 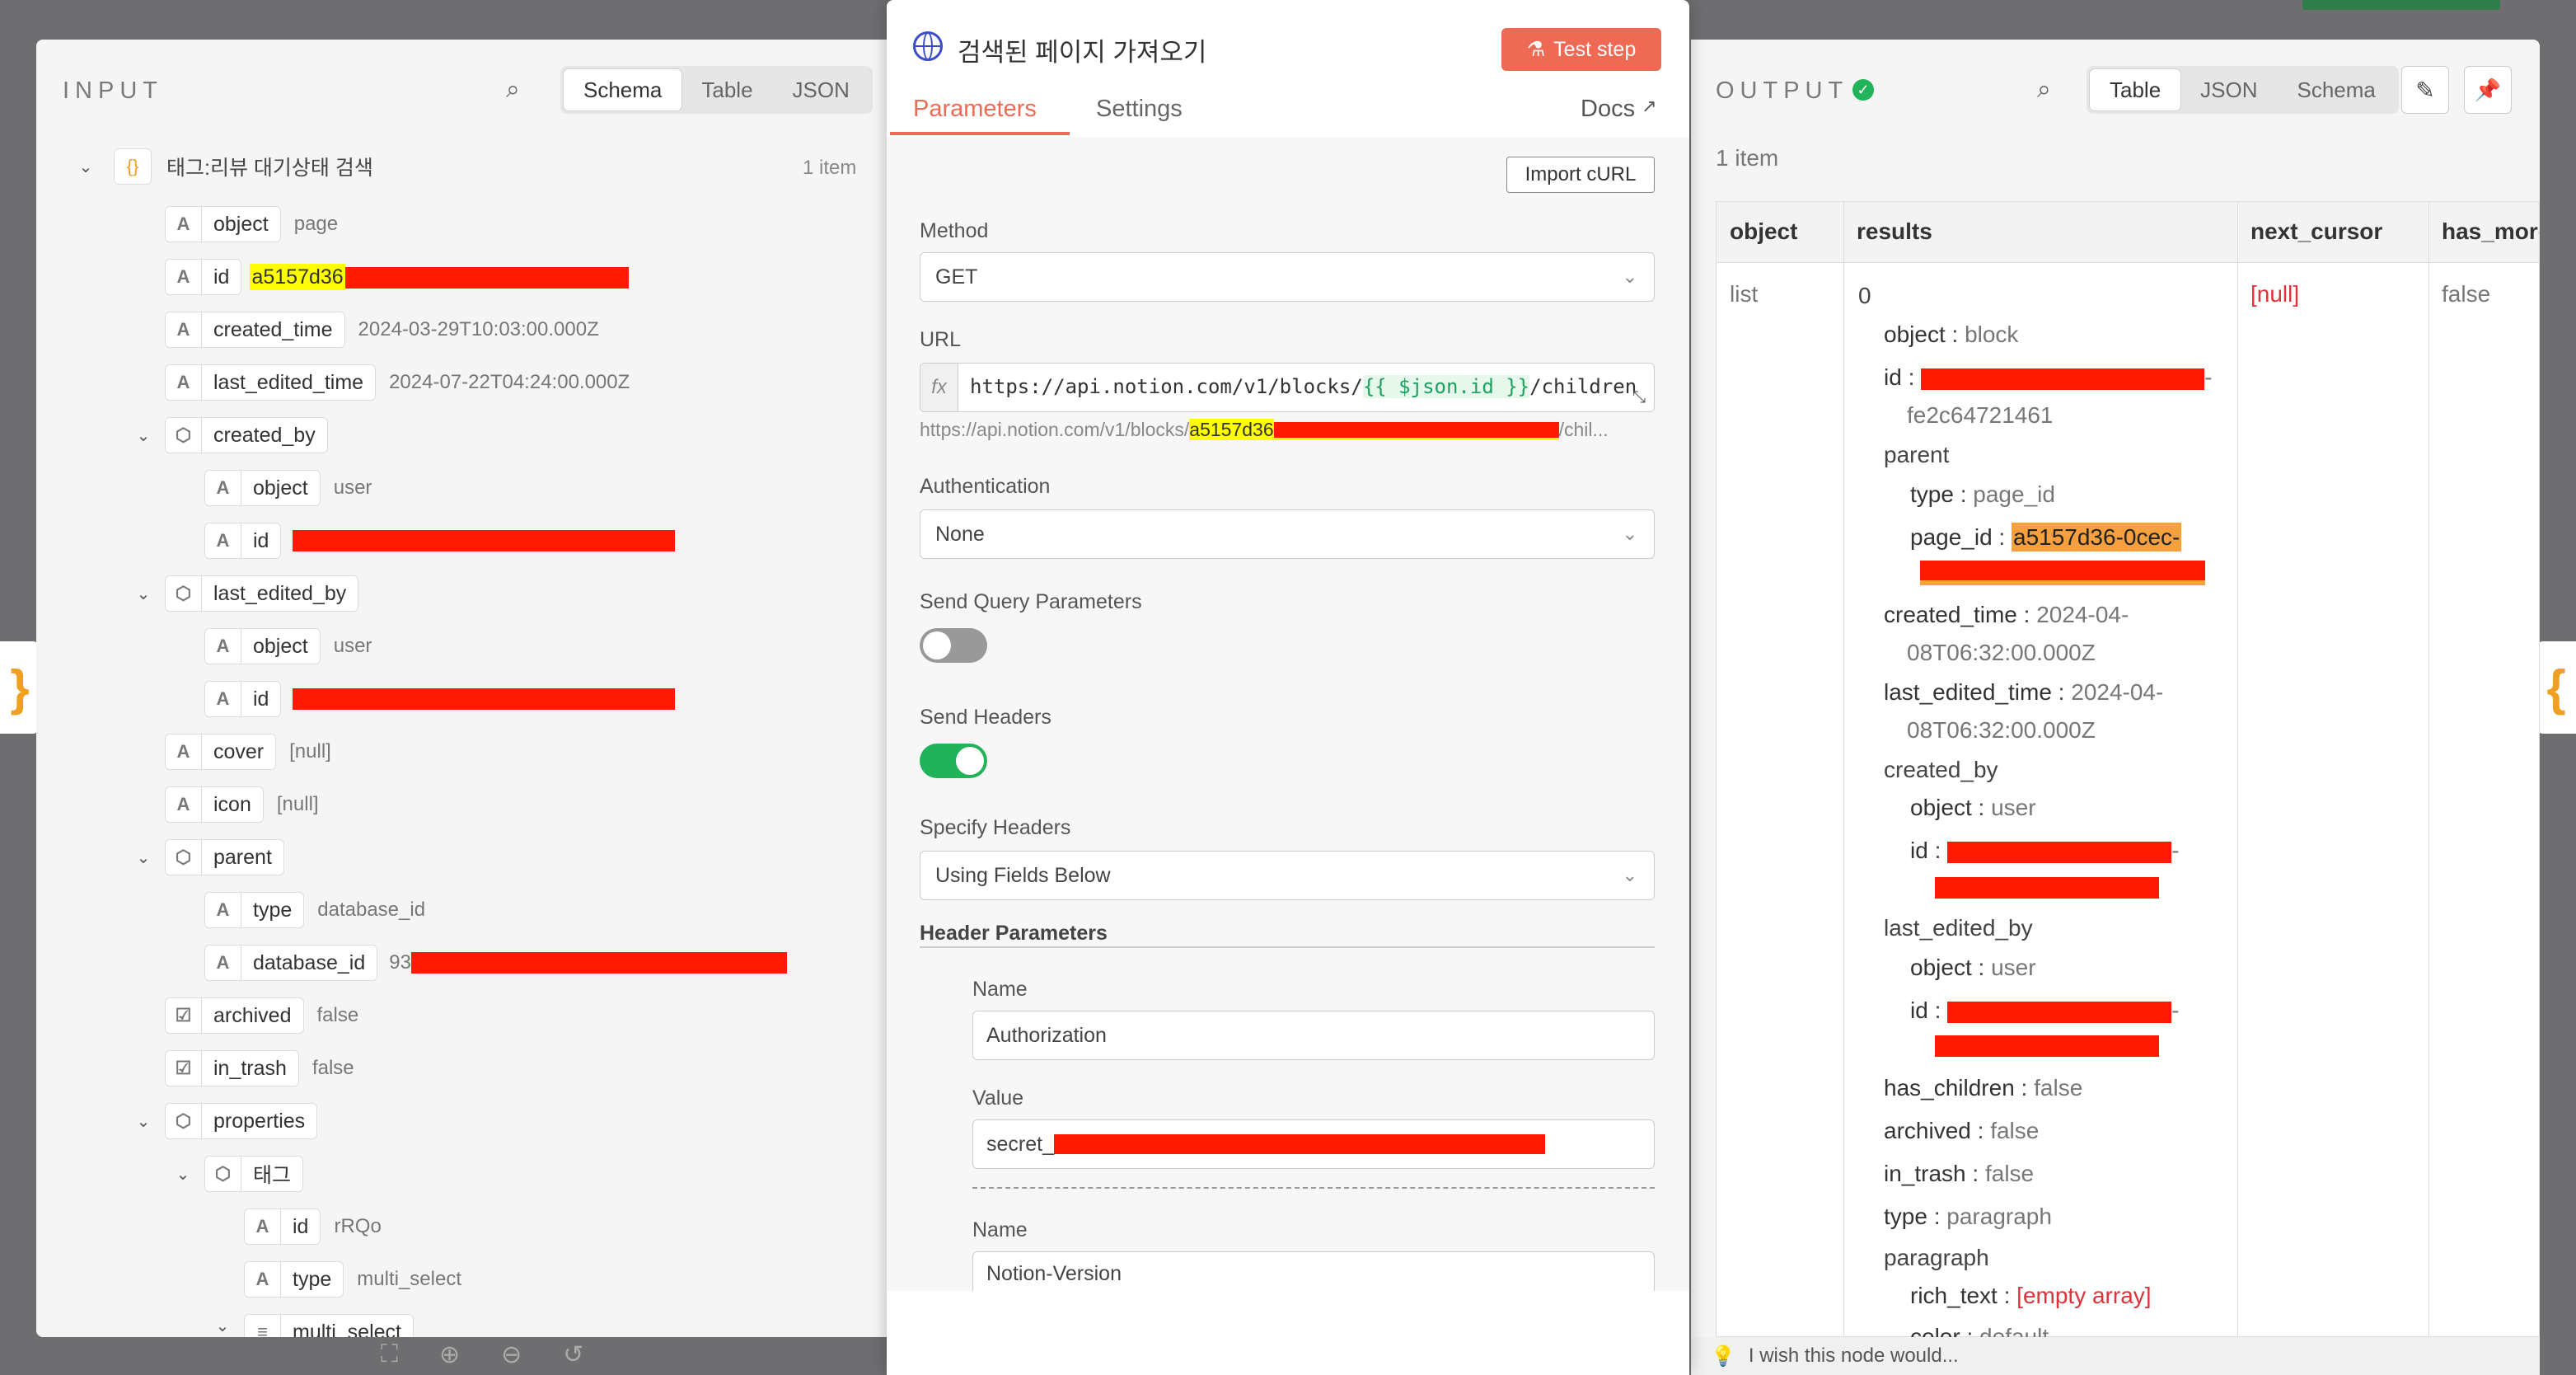 What do you see at coordinates (953, 645) in the screenshot?
I see `send-query-toggle` at bounding box center [953, 645].